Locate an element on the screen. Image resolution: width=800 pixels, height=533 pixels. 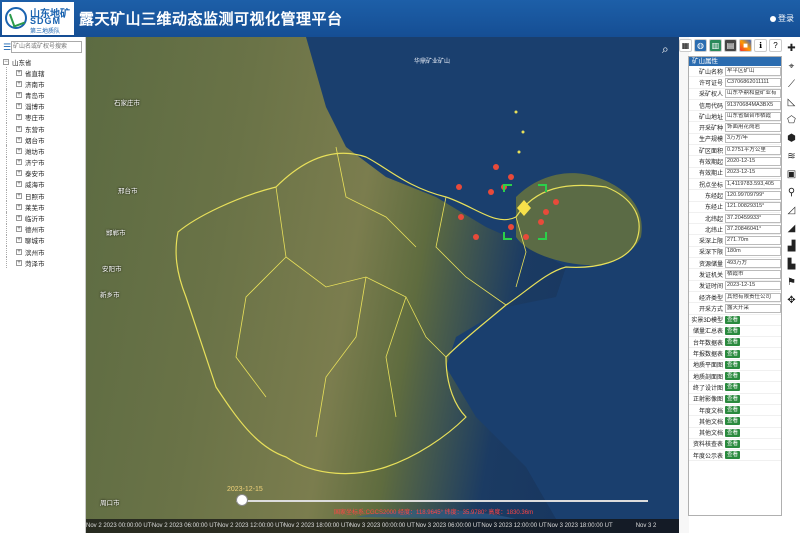
attribute-value: 饰面用花岗岩 is located at coordinates (753, 128).